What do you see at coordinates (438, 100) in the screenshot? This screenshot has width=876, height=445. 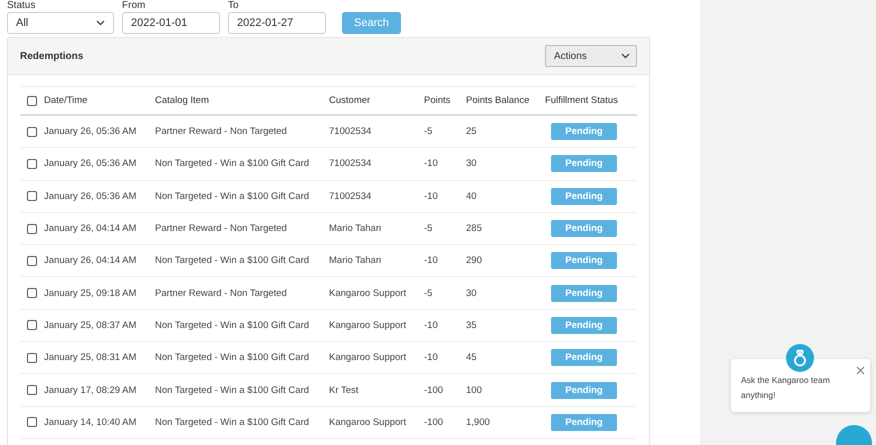 I see `column-header: Points` at bounding box center [438, 100].